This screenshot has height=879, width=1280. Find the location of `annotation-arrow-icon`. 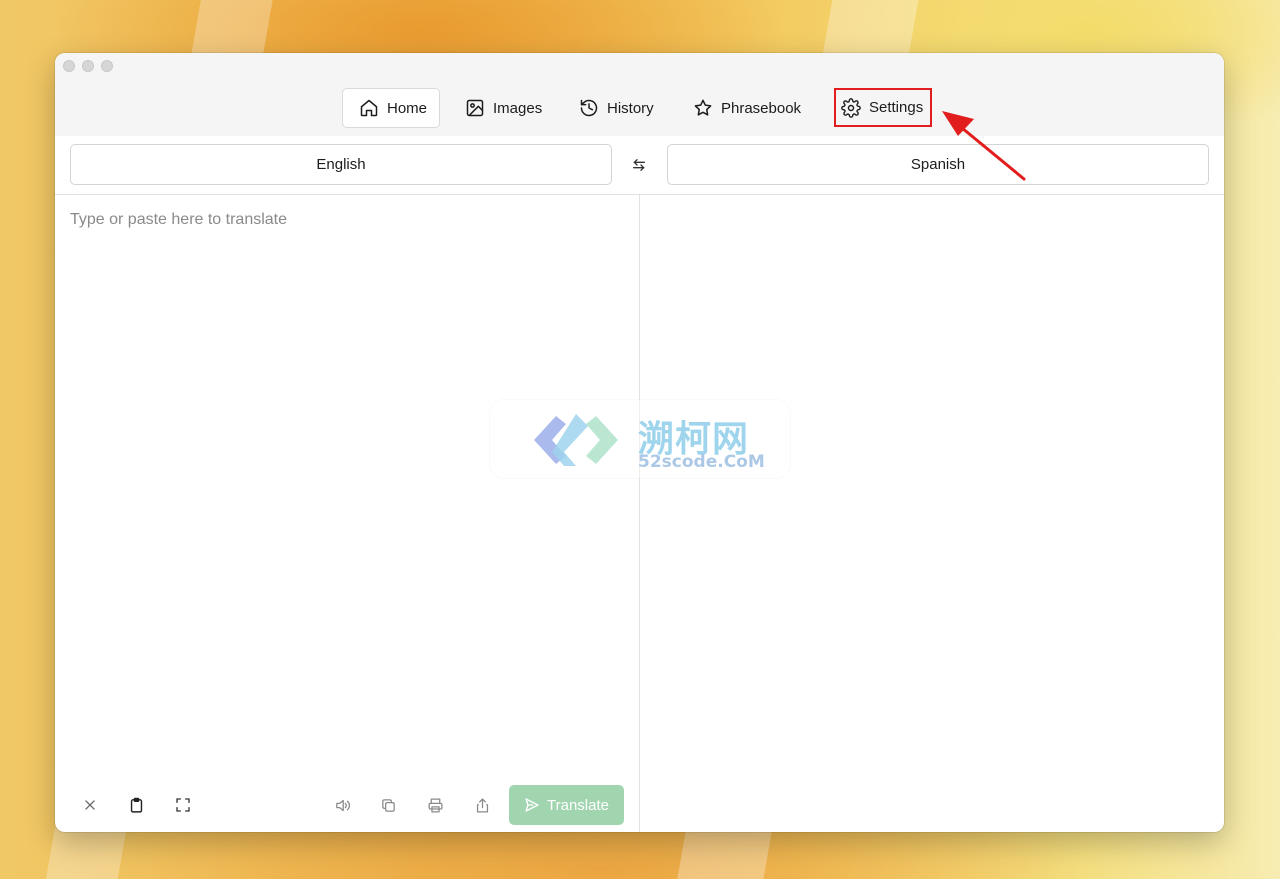

annotation-arrow-icon is located at coordinates (984, 146).